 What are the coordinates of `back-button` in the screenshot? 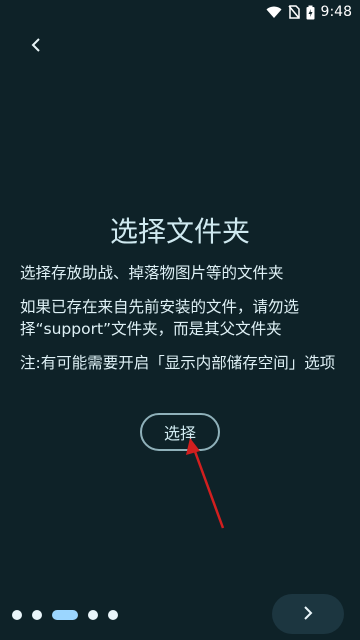 It's located at (36, 46).